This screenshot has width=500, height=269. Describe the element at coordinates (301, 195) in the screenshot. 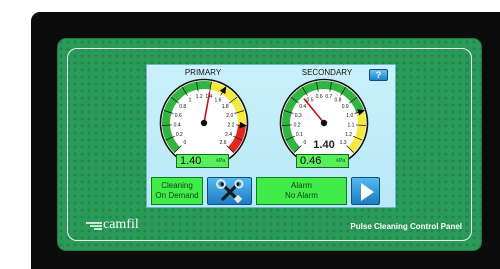

I see `alarm-line2: No Alarm` at that location.